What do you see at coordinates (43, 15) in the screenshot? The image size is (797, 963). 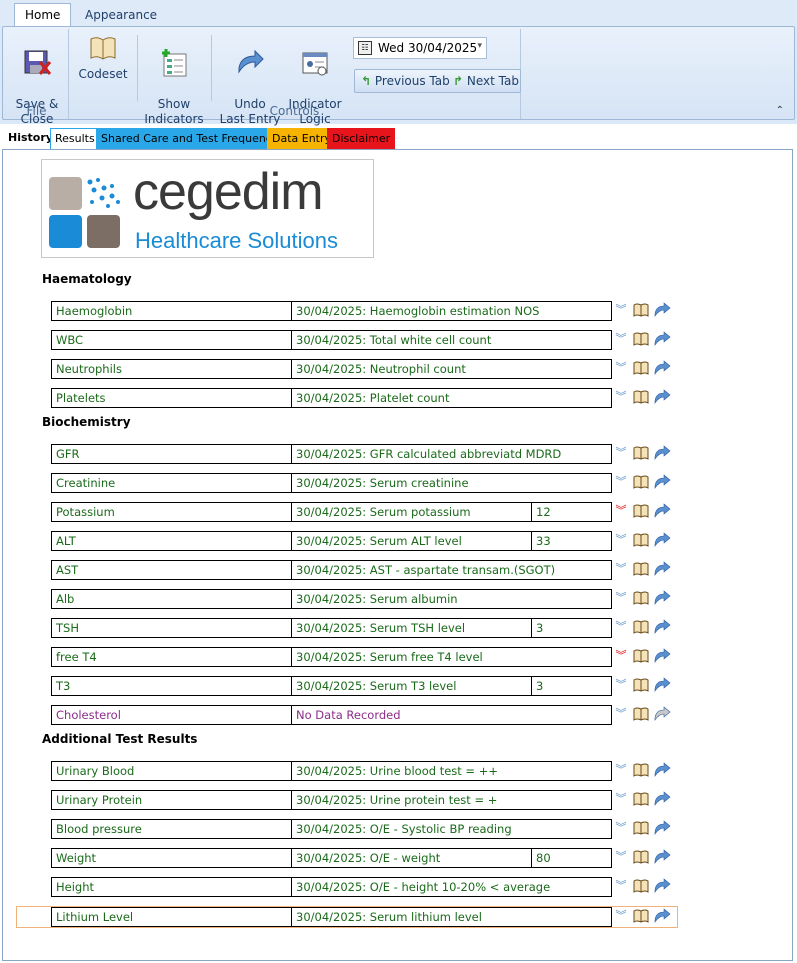 I see `tab-home: Home` at bounding box center [43, 15].